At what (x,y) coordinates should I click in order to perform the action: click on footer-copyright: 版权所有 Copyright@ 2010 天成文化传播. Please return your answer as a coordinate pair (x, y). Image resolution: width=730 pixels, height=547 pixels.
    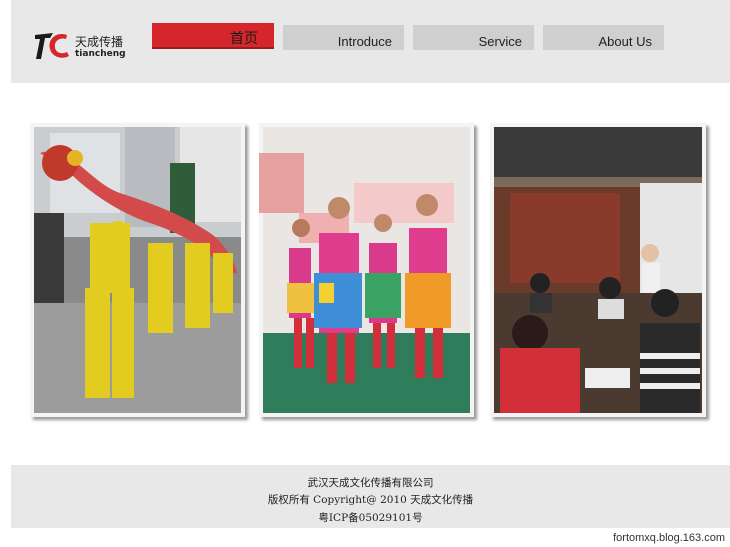
    Looking at the image, I should click on (370, 500).